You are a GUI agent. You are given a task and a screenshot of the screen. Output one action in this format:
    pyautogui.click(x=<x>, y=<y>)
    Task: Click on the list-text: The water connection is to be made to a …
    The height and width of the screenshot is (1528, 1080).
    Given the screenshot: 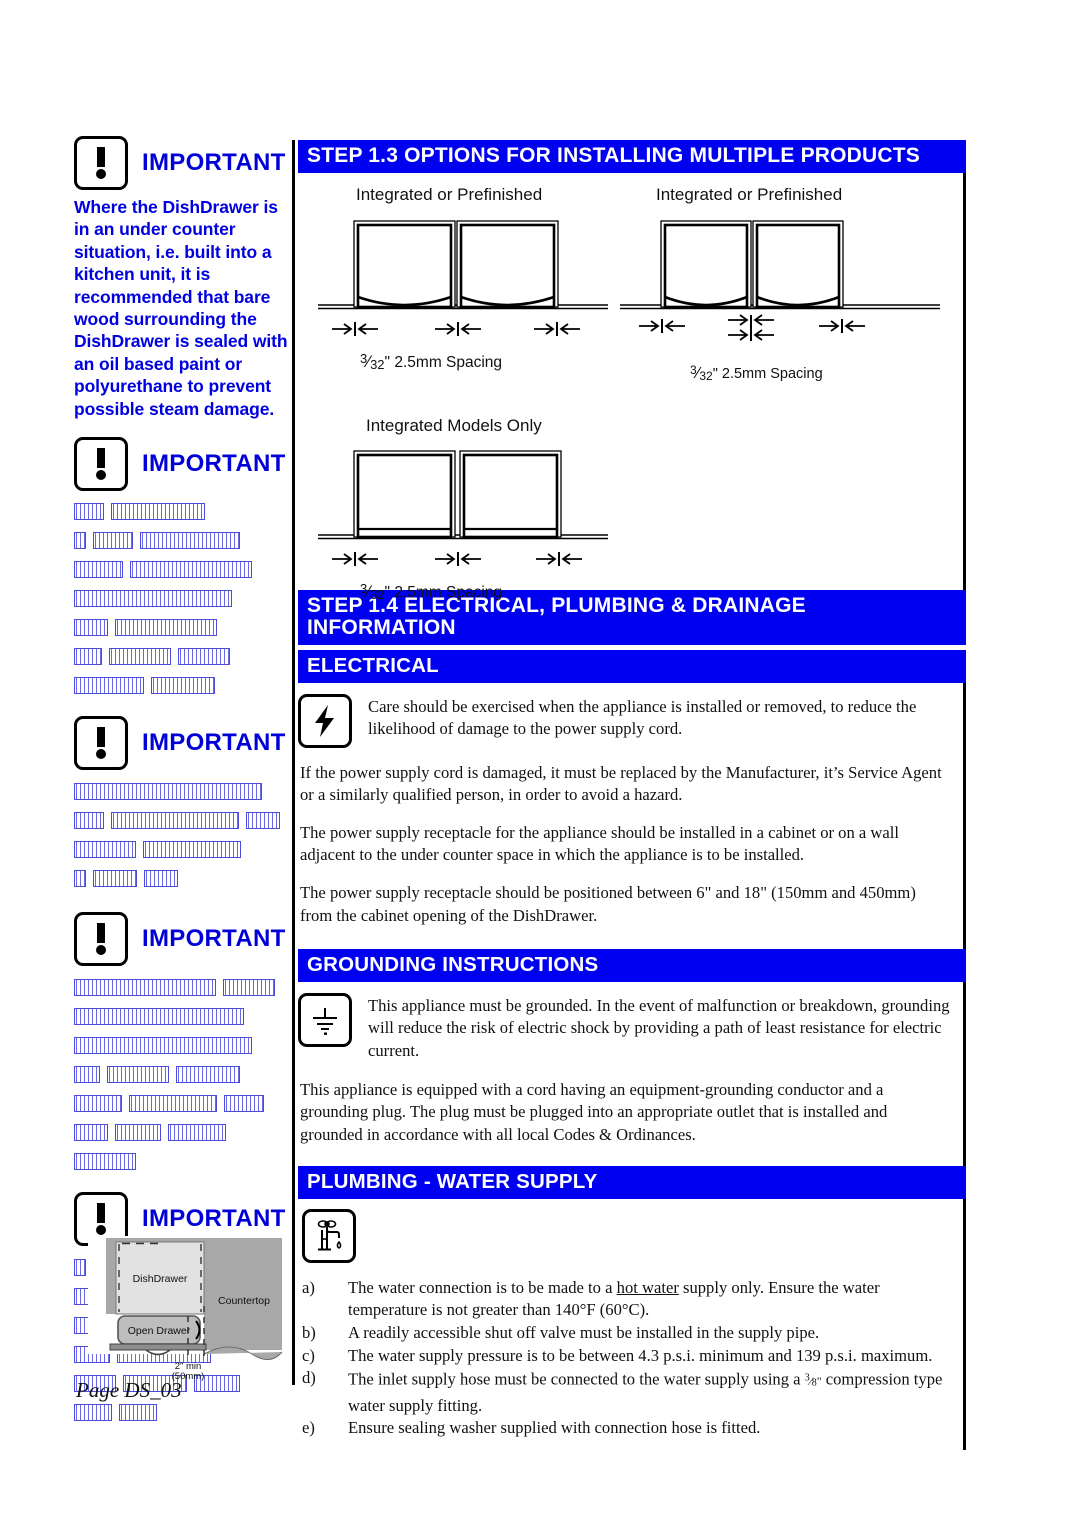 What is the action you would take?
    pyautogui.click(x=655, y=1299)
    